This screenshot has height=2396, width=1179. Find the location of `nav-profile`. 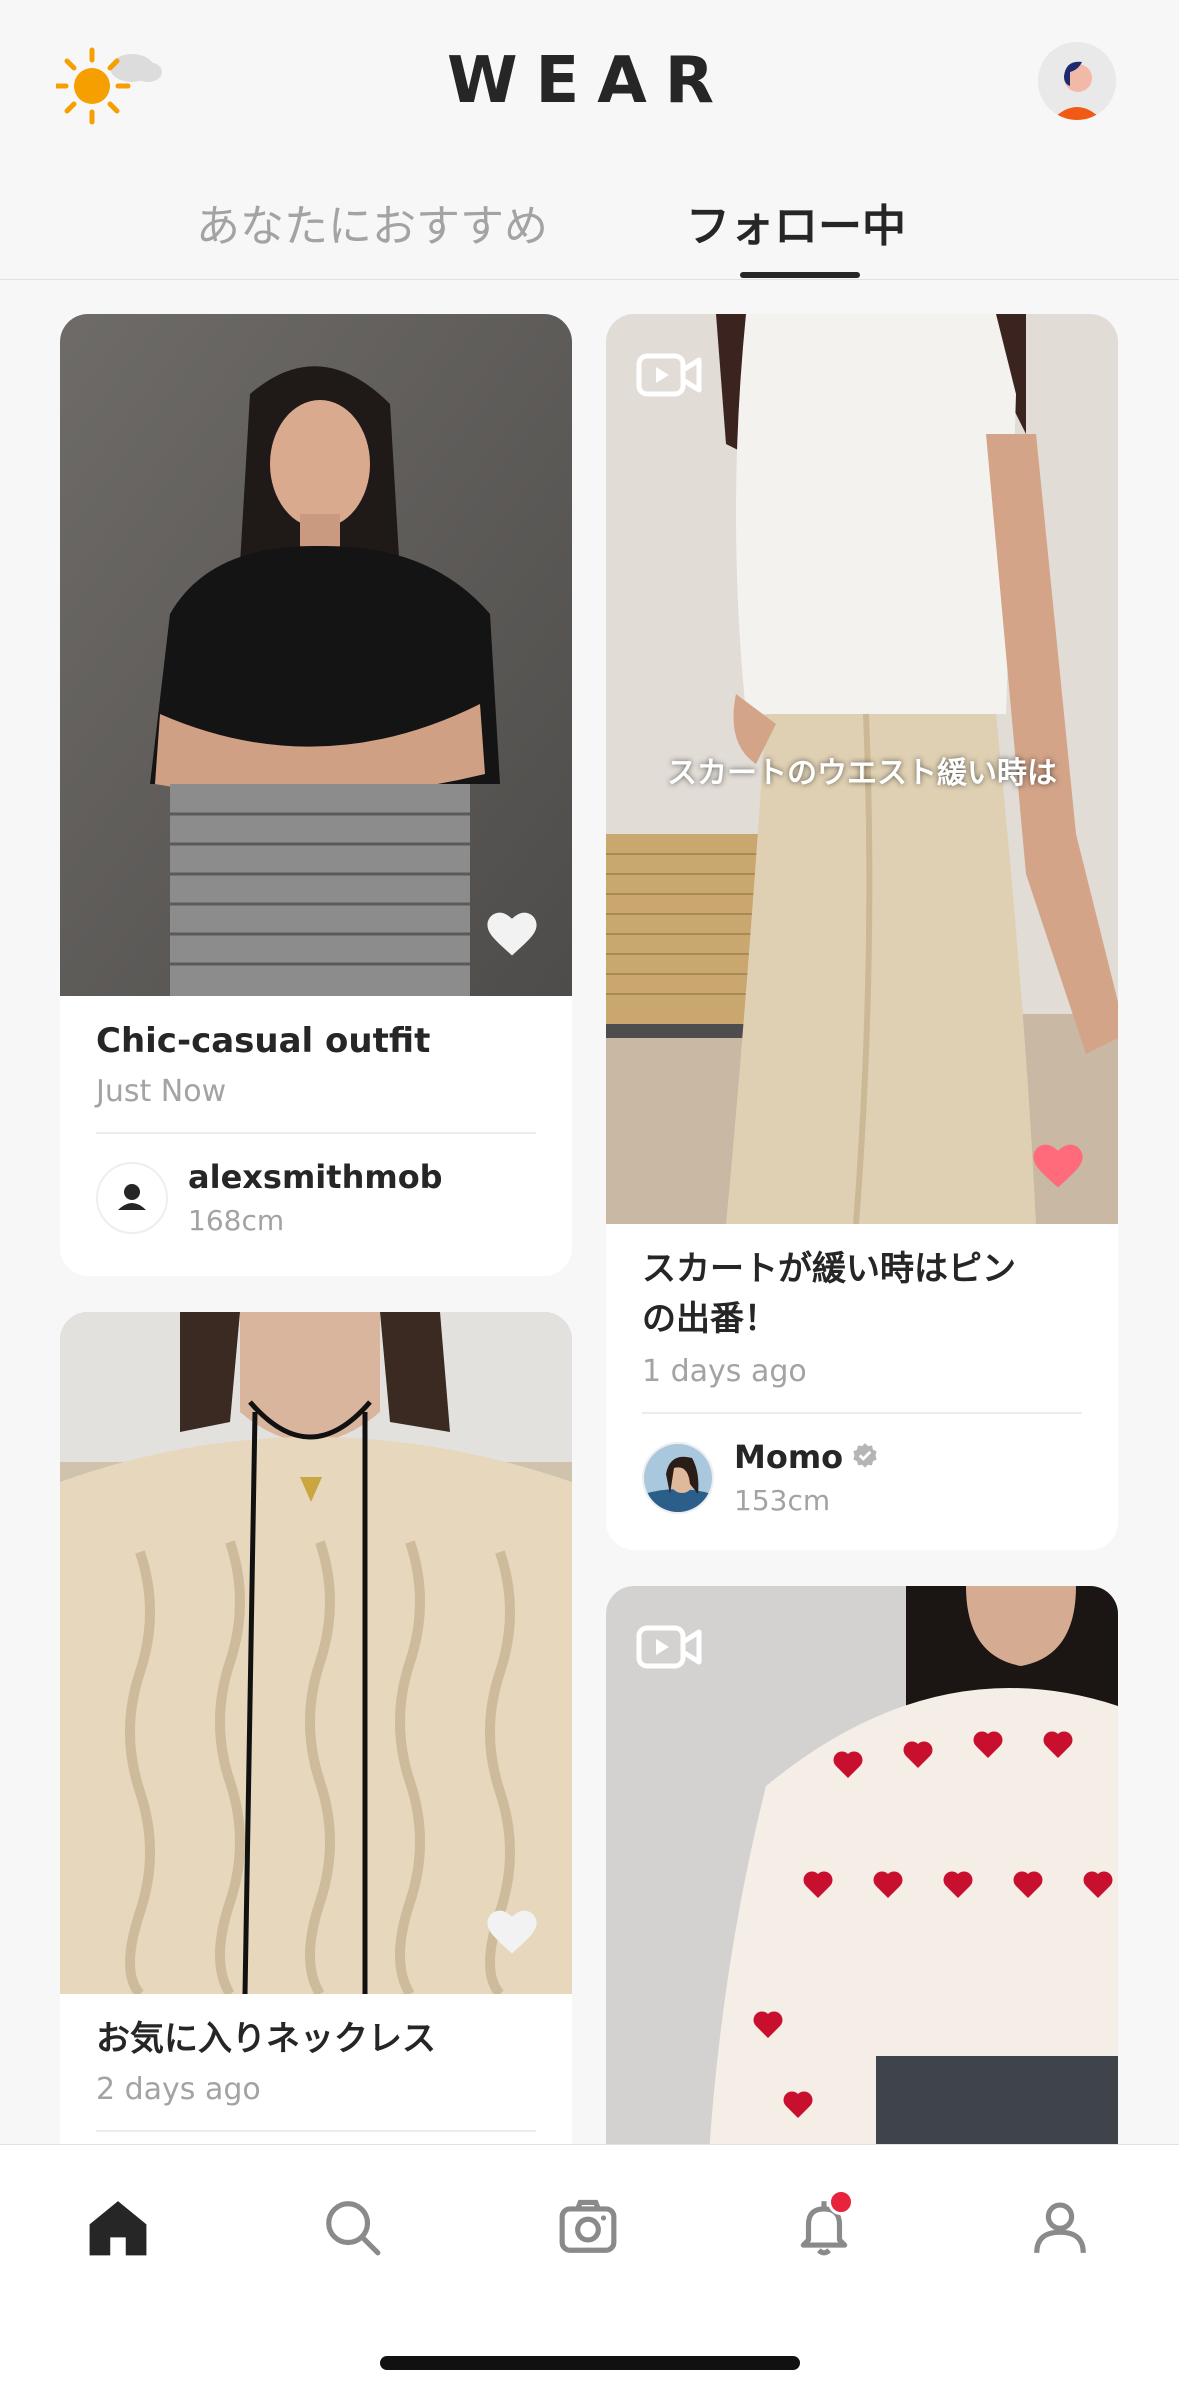

nav-profile is located at coordinates (1060, 2229).